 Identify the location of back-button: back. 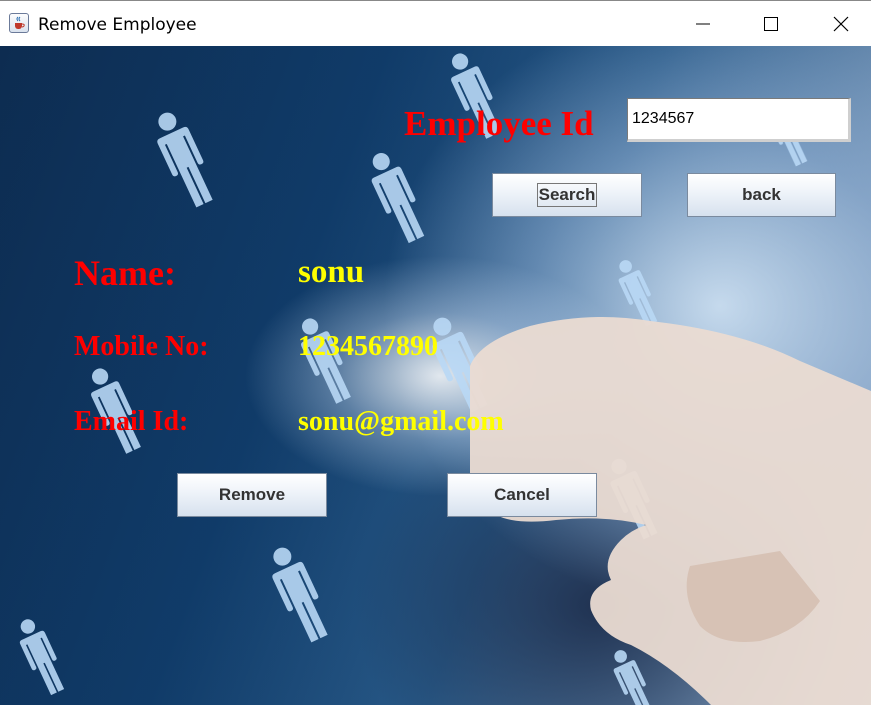
(761, 195).